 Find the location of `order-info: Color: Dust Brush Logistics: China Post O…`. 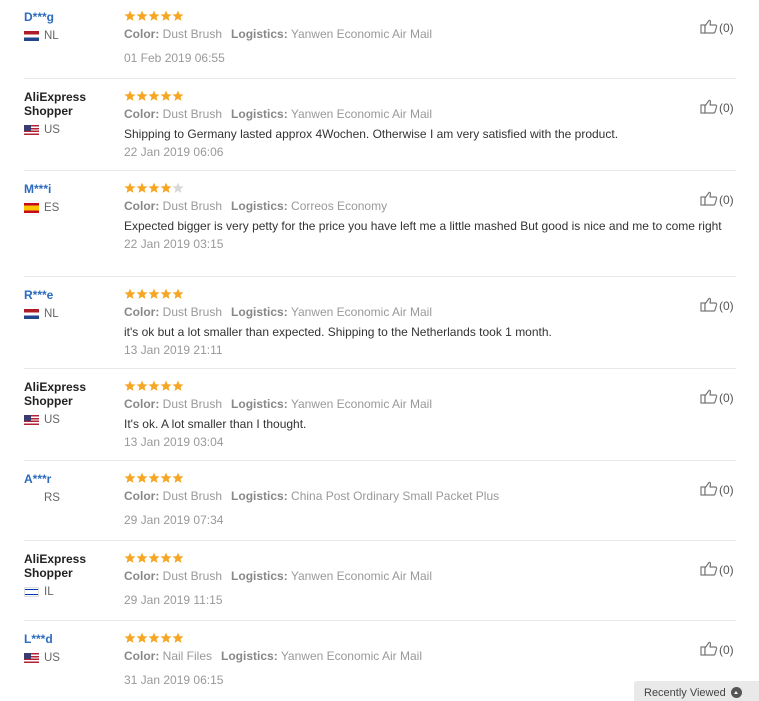

order-info: Color: Dust Brush Logistics: China Post O… is located at coordinates (424, 496).